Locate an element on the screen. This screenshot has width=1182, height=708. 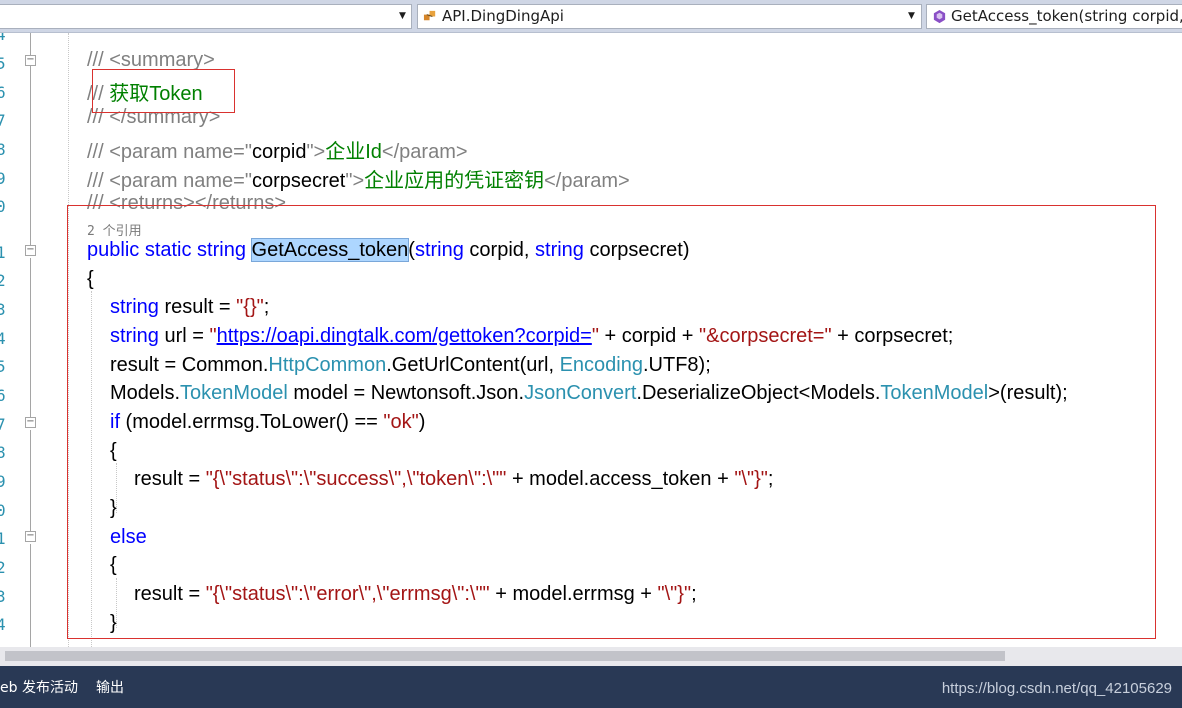
member-combo: GetAccess_token(string corpid, is located at coordinates (1054, 16).